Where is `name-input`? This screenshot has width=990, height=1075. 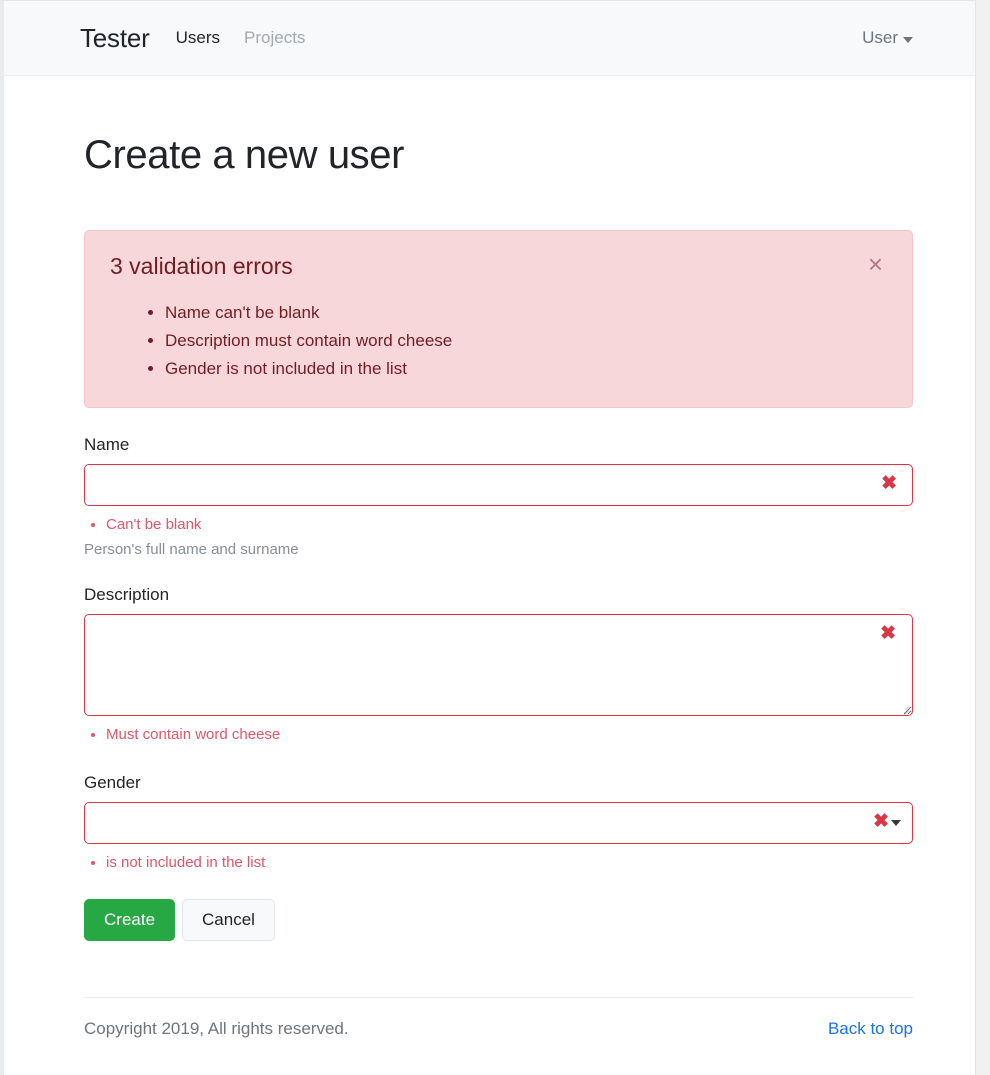
name-input is located at coordinates (498, 484).